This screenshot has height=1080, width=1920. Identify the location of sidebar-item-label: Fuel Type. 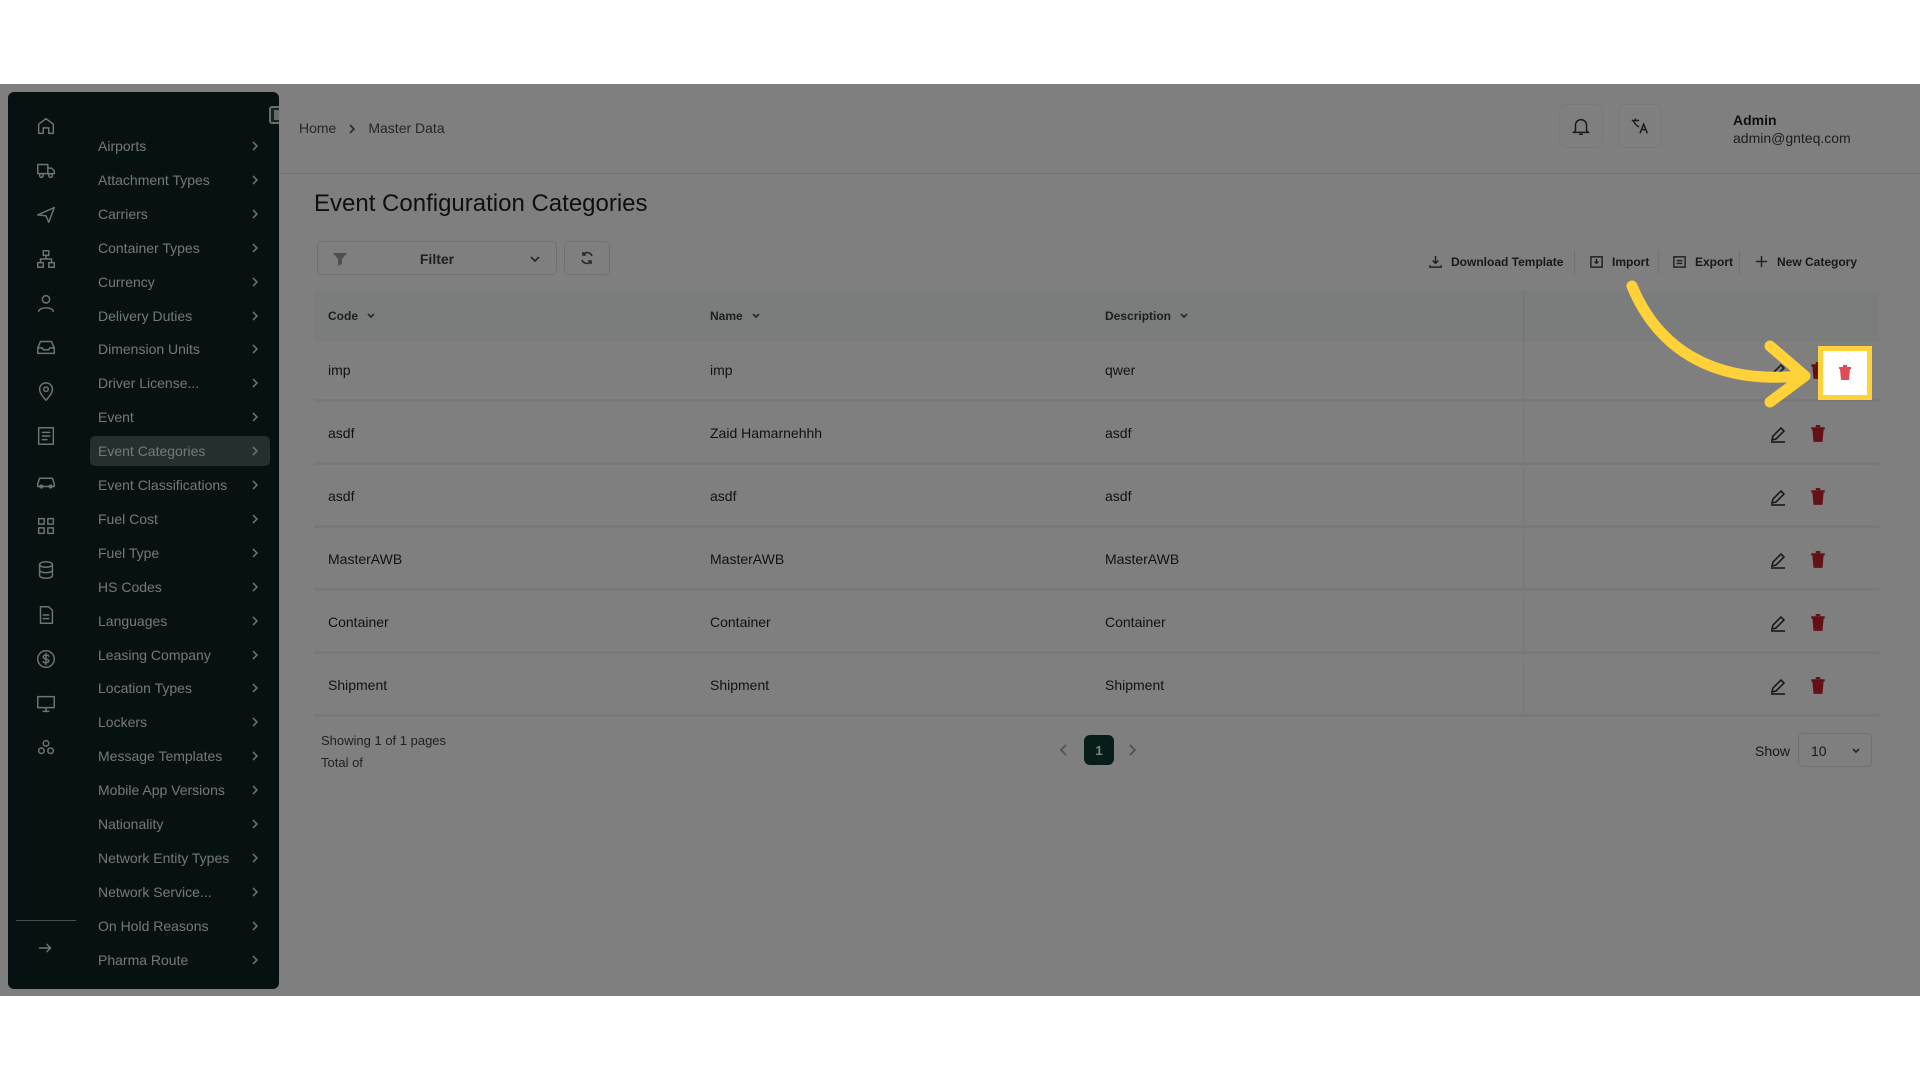
(129, 552).